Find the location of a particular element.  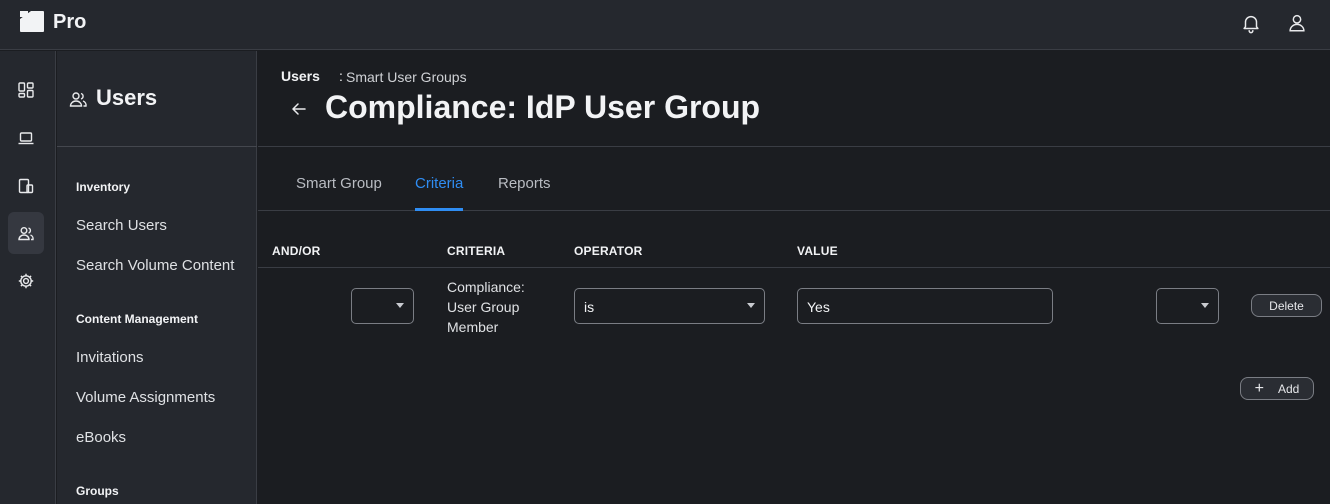

devices-icon is located at coordinates (26, 186).